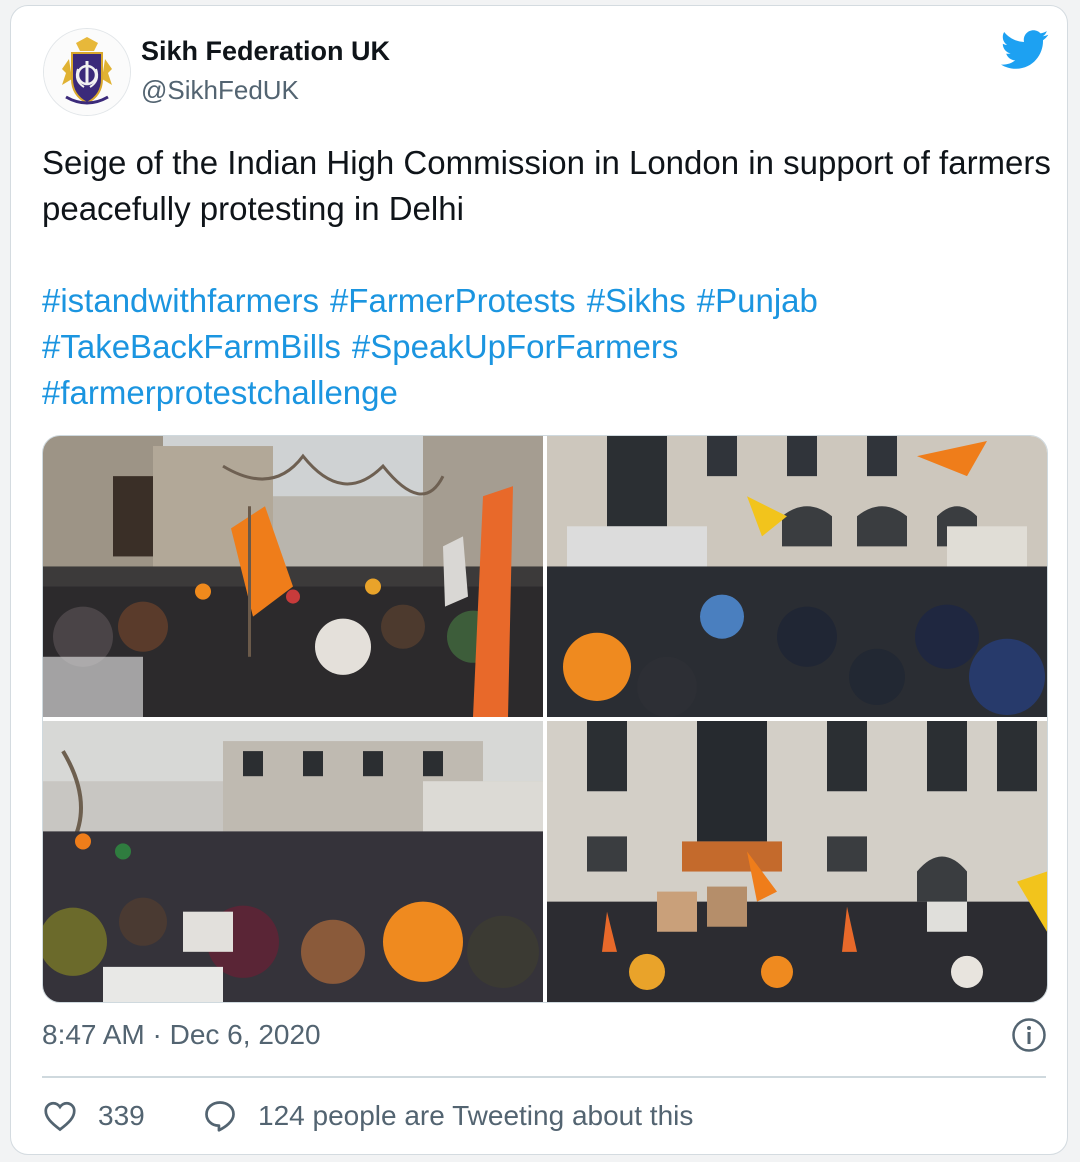 The height and width of the screenshot is (1162, 1080). I want to click on conversation-link: 124 people are Tweeting about this, so click(447, 1116).